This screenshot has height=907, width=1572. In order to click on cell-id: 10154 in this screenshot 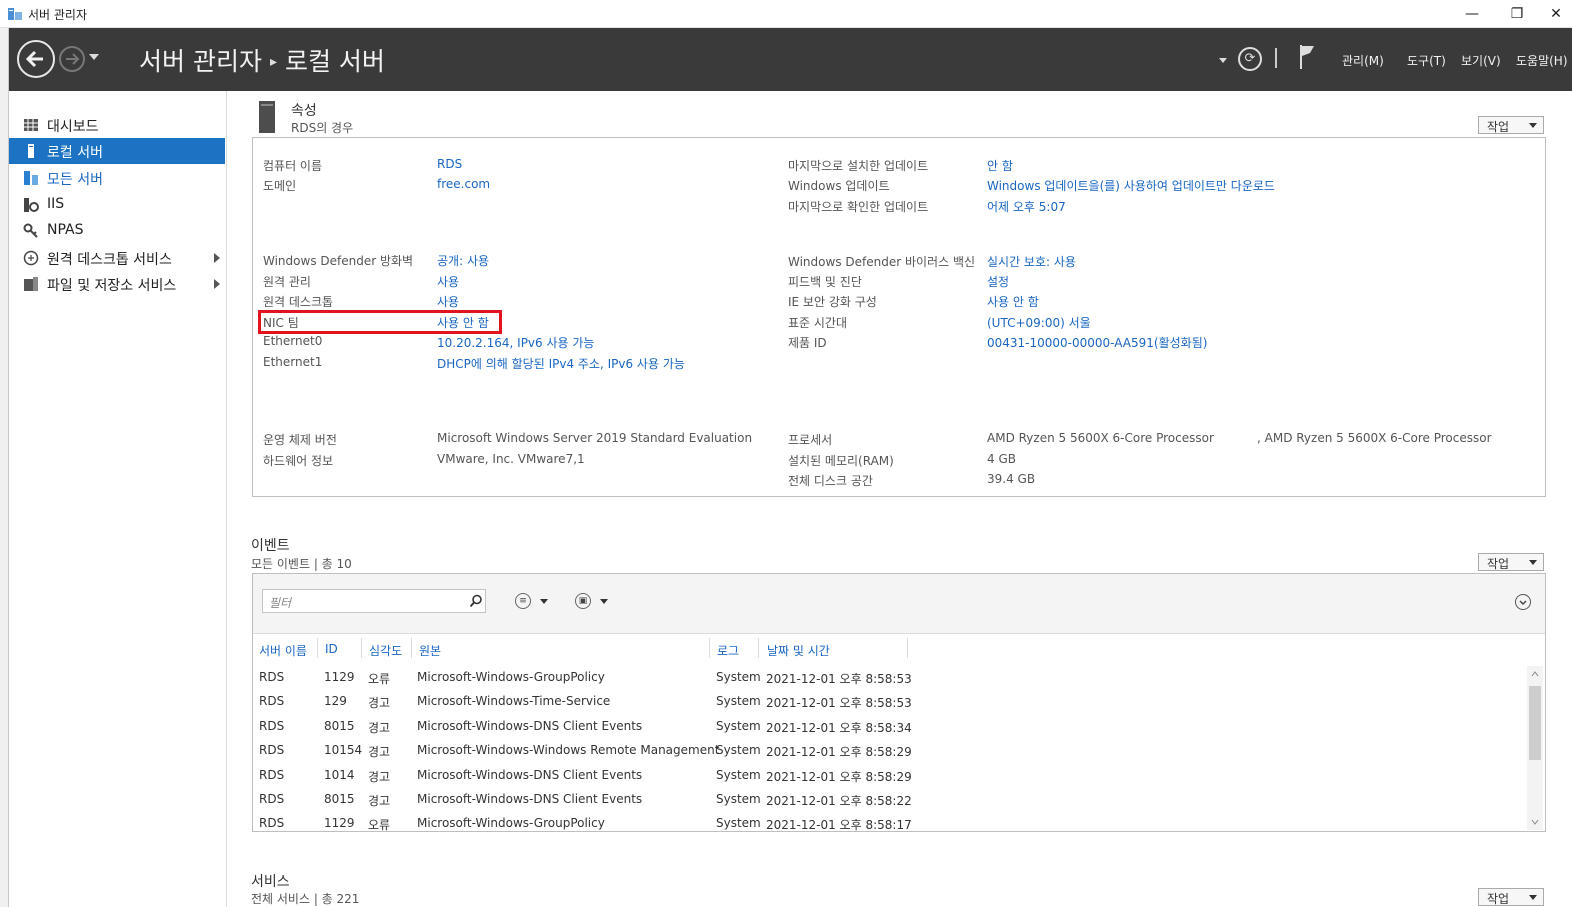, I will do `click(343, 750)`.